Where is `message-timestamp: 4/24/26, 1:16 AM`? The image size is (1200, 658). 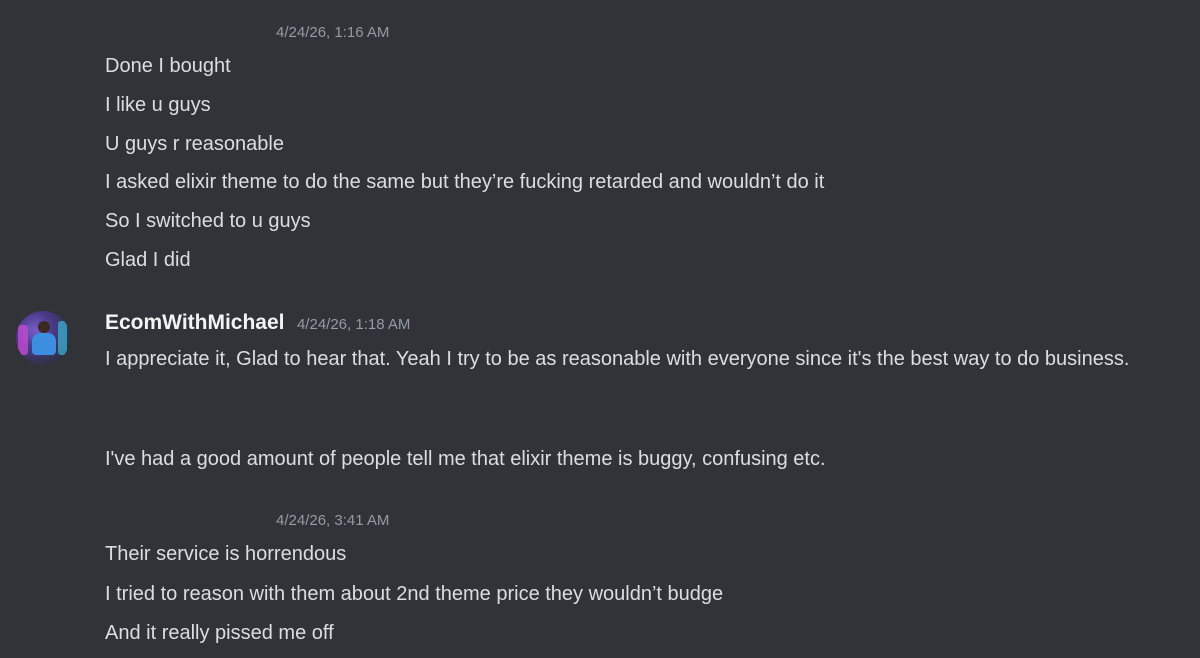 message-timestamp: 4/24/26, 1:16 AM is located at coordinates (332, 32).